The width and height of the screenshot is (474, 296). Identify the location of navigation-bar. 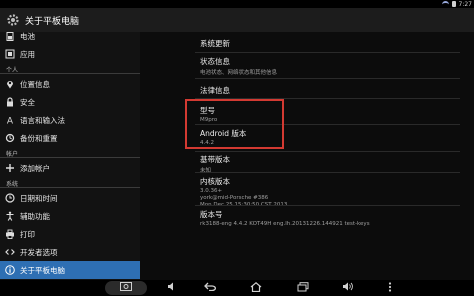
(237, 288).